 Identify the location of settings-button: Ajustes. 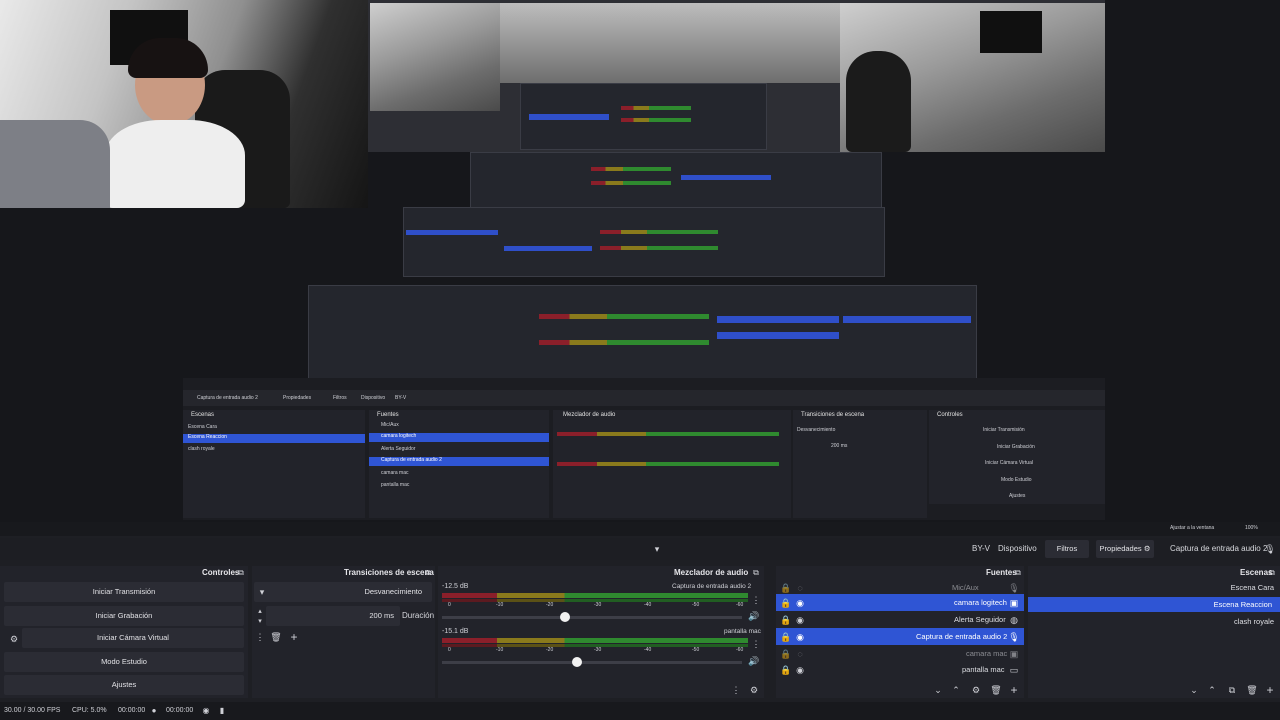
(124, 685).